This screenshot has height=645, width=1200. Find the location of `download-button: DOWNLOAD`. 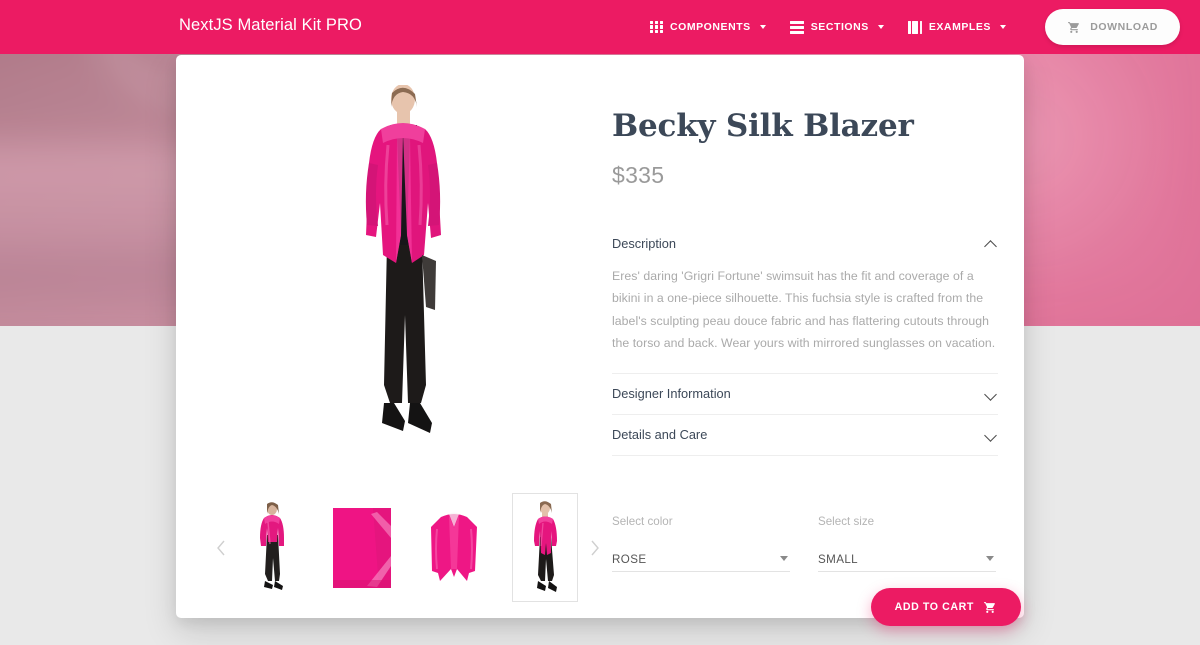

download-button: DOWNLOAD is located at coordinates (1112, 27).